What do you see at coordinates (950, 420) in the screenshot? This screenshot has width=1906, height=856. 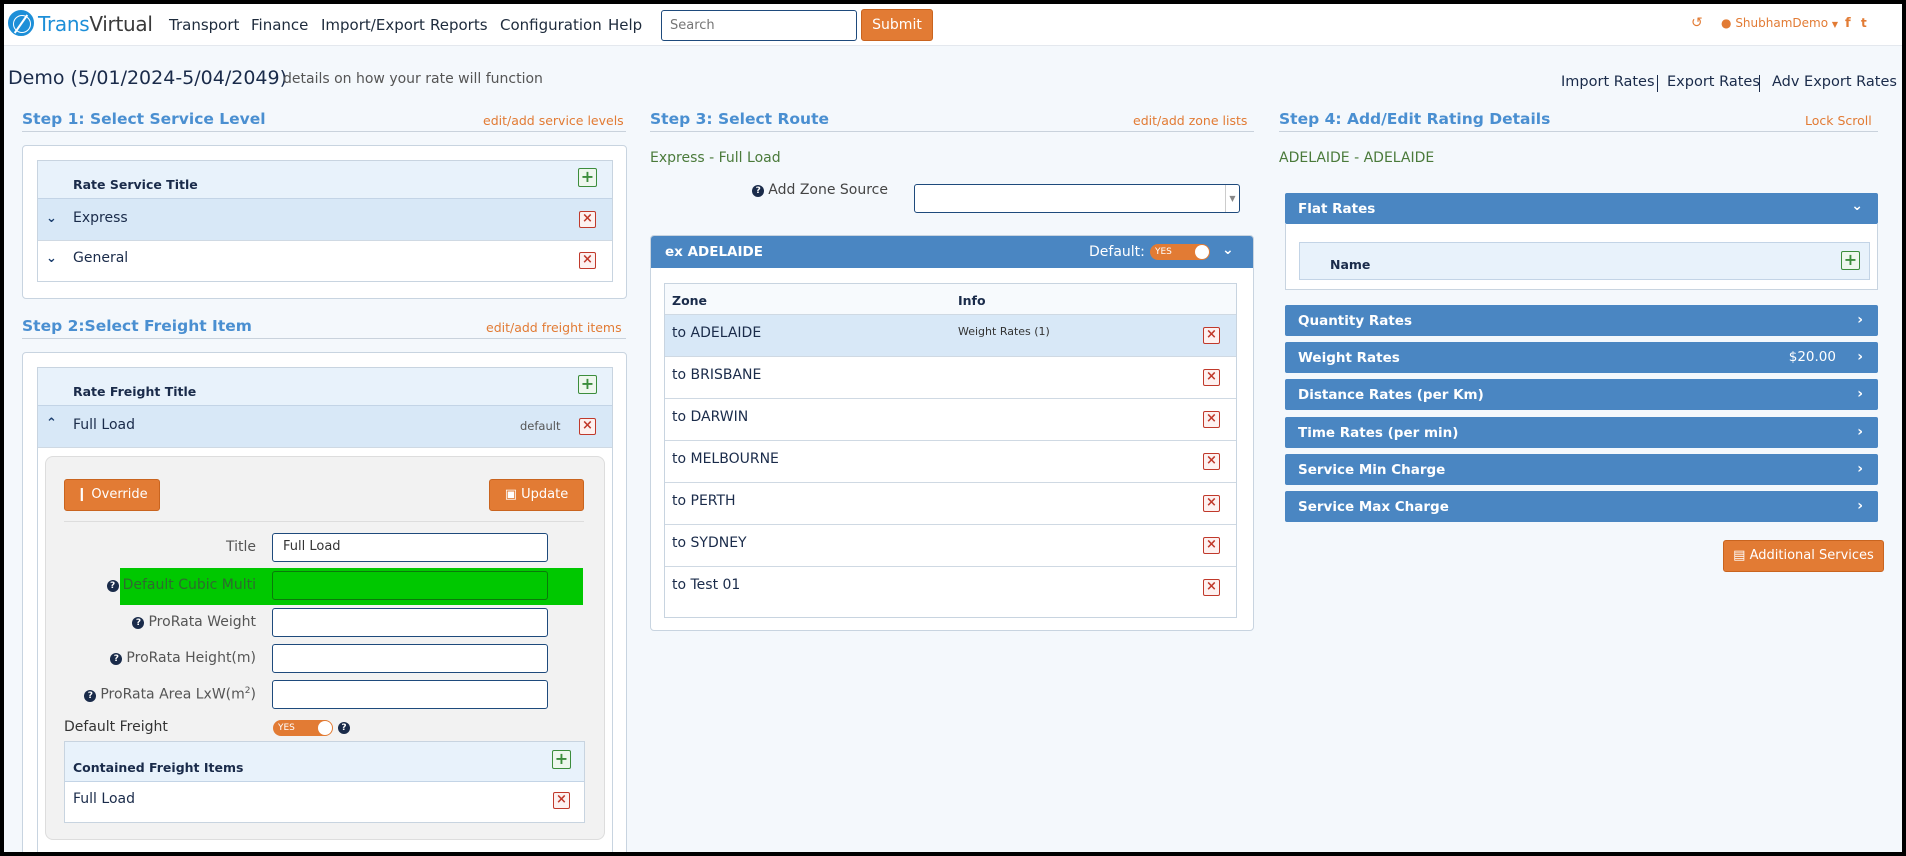 I see `table-row: to DARWIN ×` at bounding box center [950, 420].